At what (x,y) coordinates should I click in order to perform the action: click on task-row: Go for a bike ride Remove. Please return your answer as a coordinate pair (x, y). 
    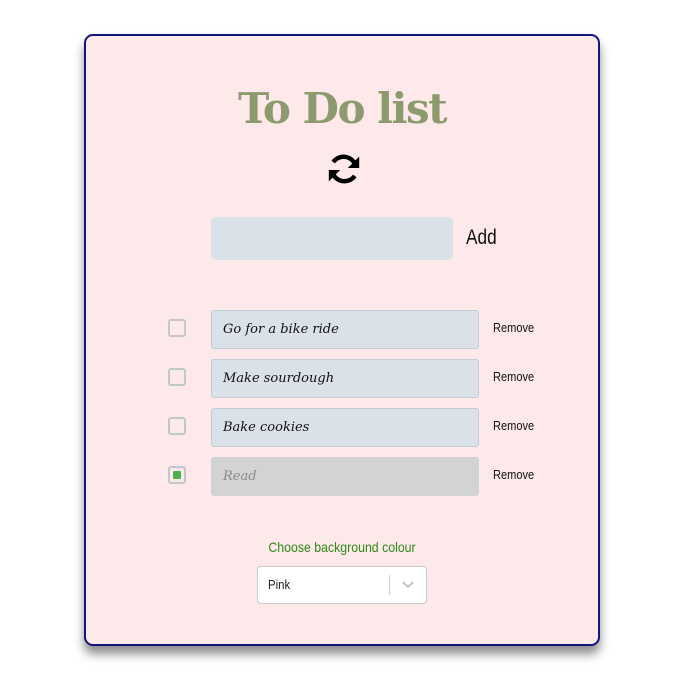
    Looking at the image, I should click on (342, 330).